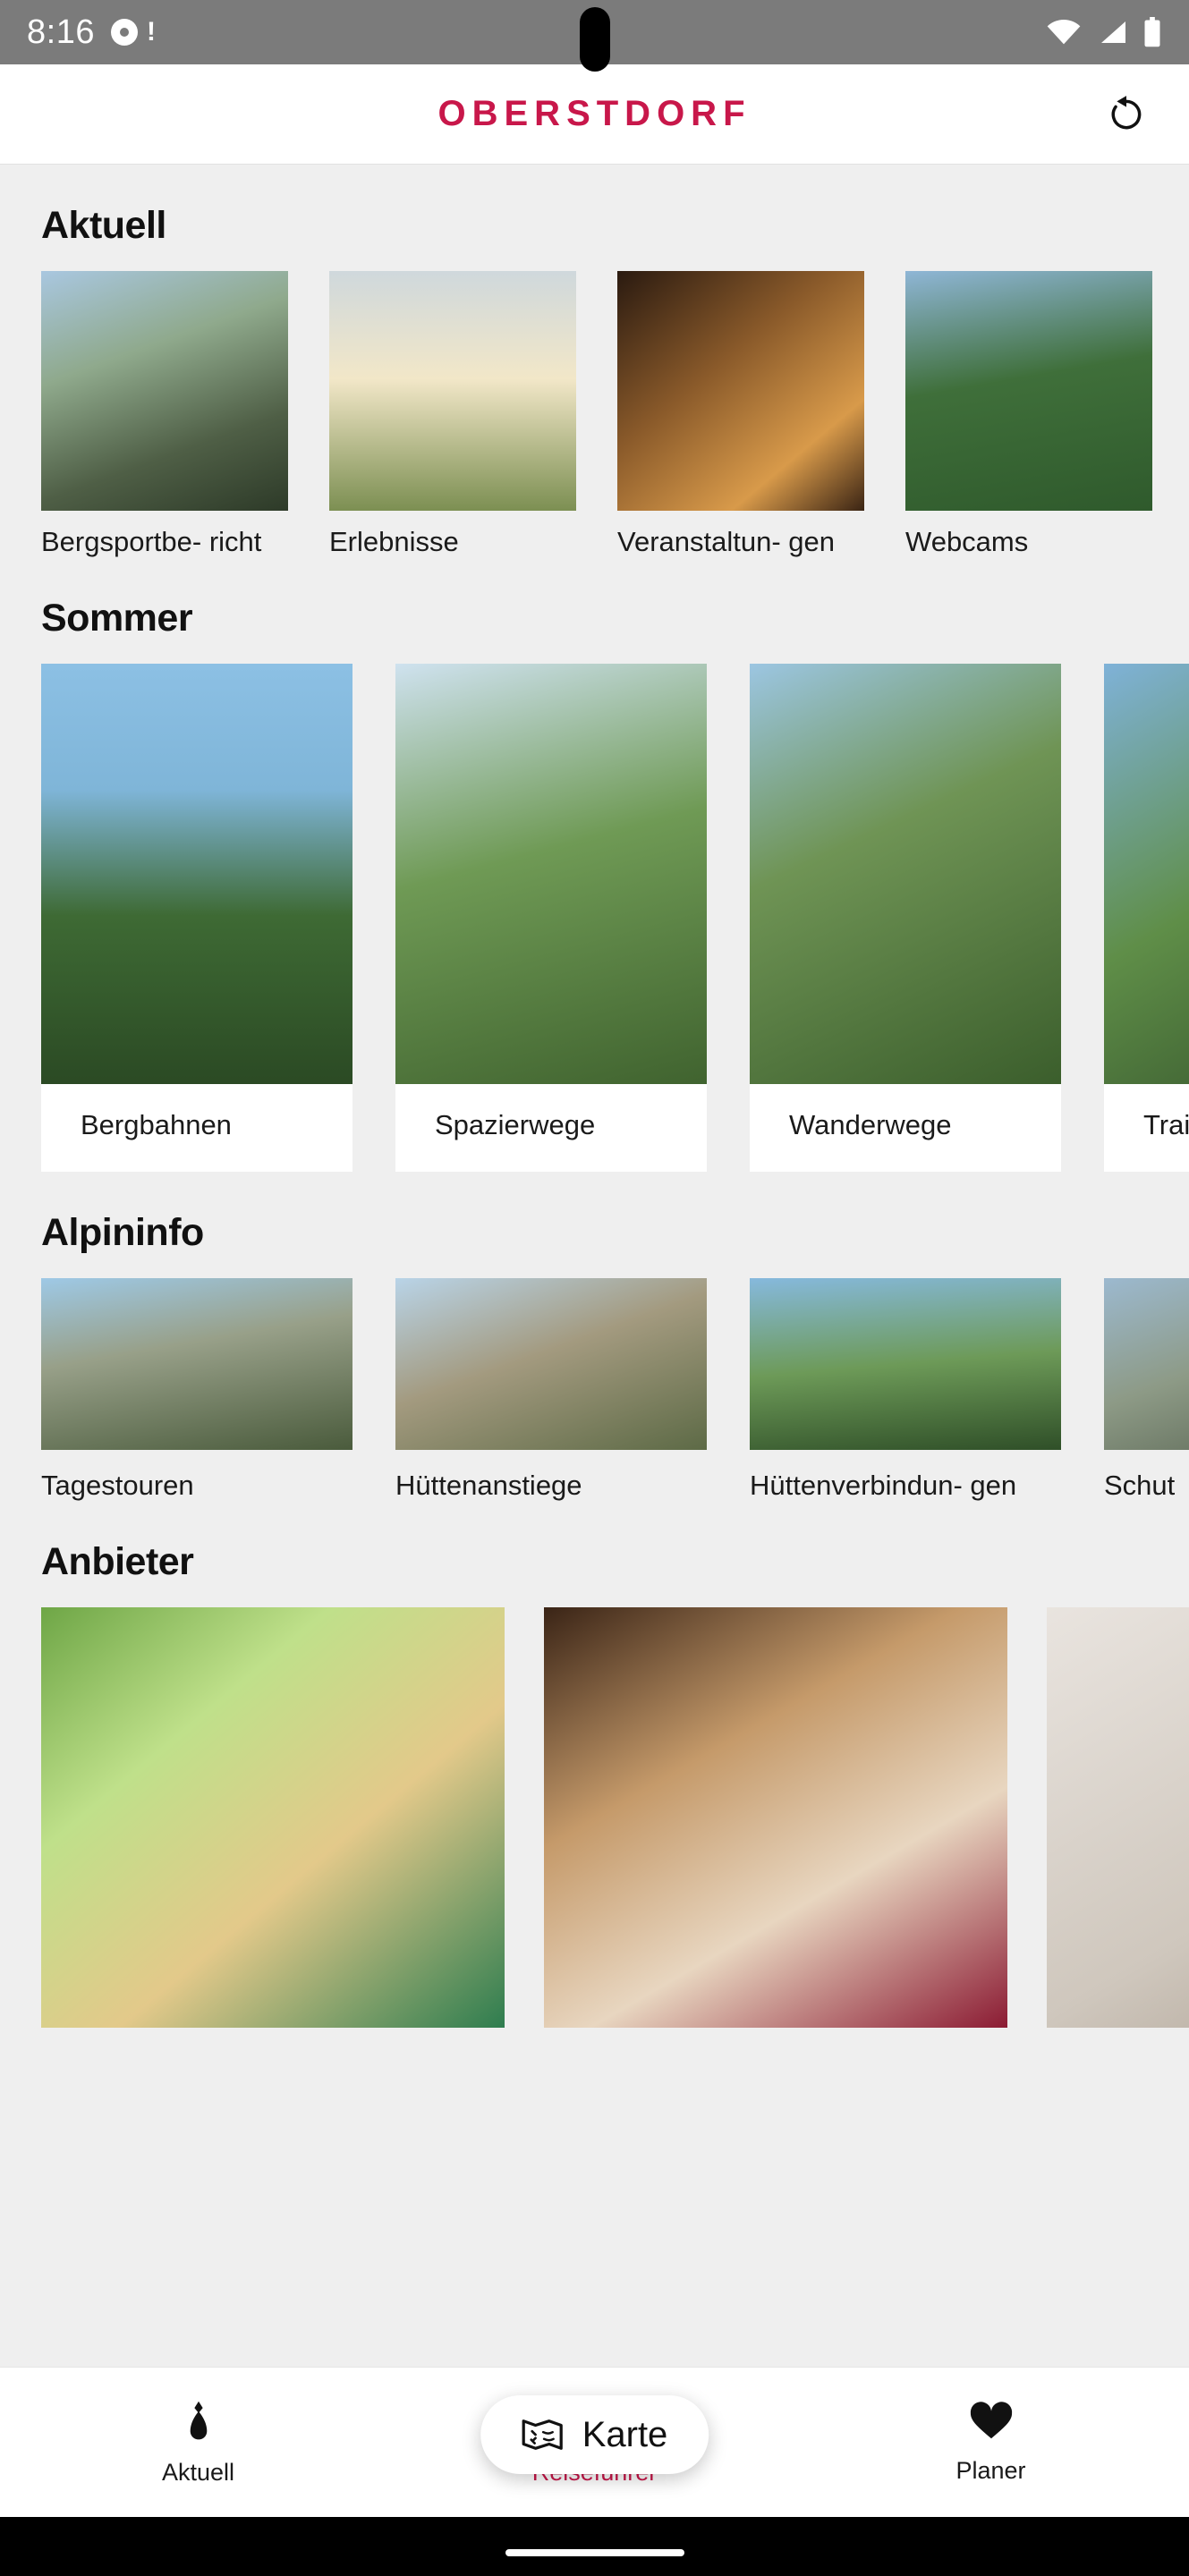  I want to click on card-bergbahnen: Bergbahnen, so click(196, 918).